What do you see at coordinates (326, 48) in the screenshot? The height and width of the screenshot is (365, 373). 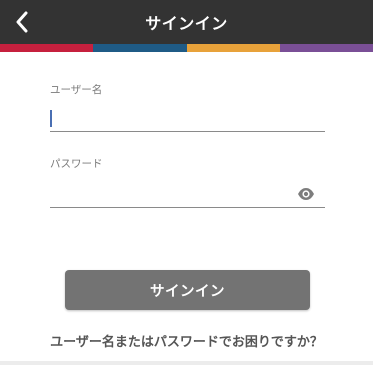 I see `stripe-segment-purple` at bounding box center [326, 48].